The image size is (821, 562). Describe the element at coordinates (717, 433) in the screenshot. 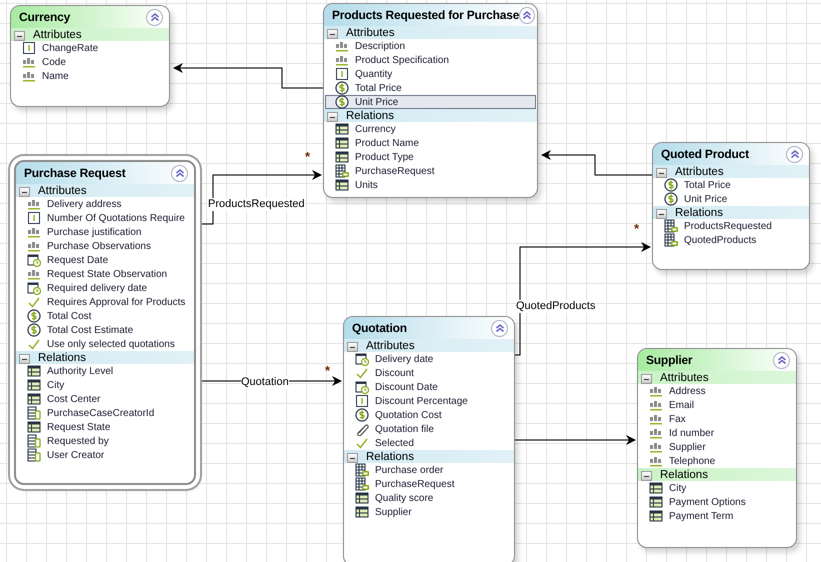

I see `list-item: Id number` at that location.